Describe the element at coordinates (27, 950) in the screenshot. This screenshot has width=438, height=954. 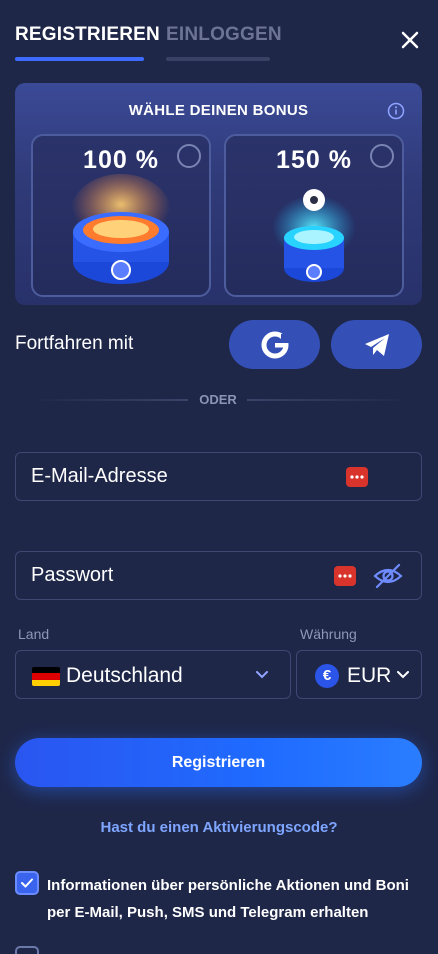
I see `second-checkbox` at that location.